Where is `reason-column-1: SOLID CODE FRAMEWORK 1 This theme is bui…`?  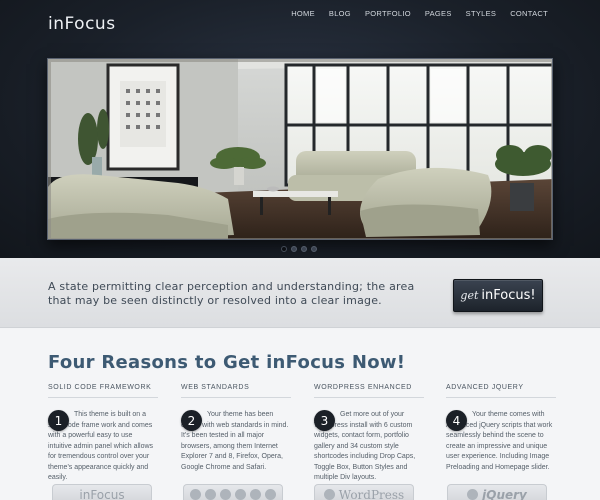
reason-column-1: SOLID CODE FRAMEWORK 1 This theme is bui… is located at coordinates (103, 434).